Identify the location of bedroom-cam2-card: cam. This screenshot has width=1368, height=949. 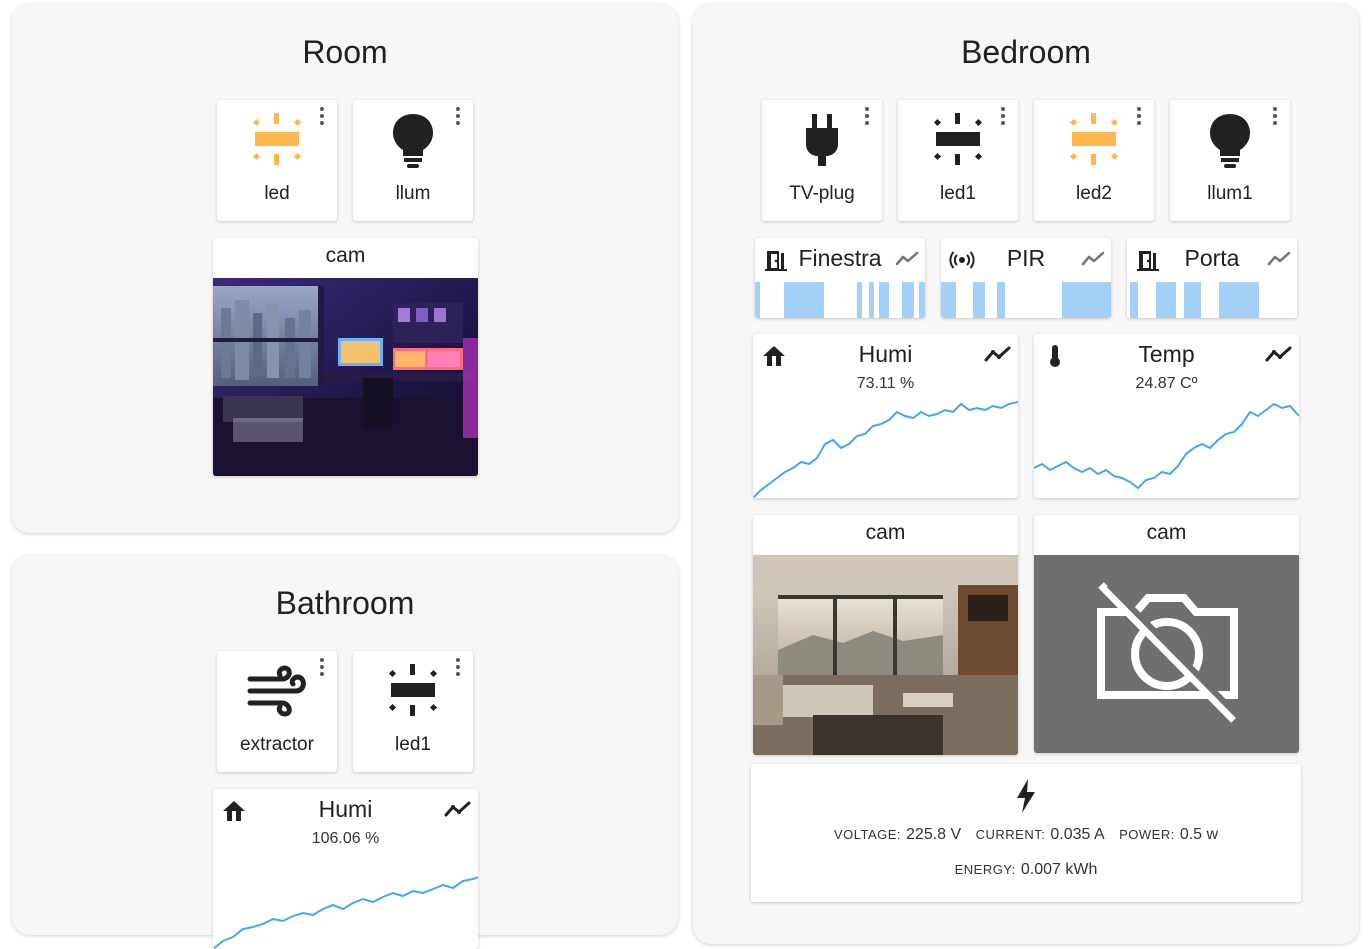
(1166, 634).